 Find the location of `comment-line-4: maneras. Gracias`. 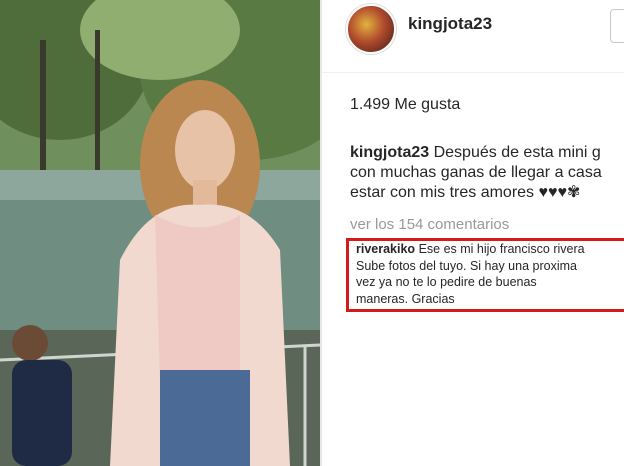

comment-line-4: maneras. Gracias is located at coordinates (405, 298).